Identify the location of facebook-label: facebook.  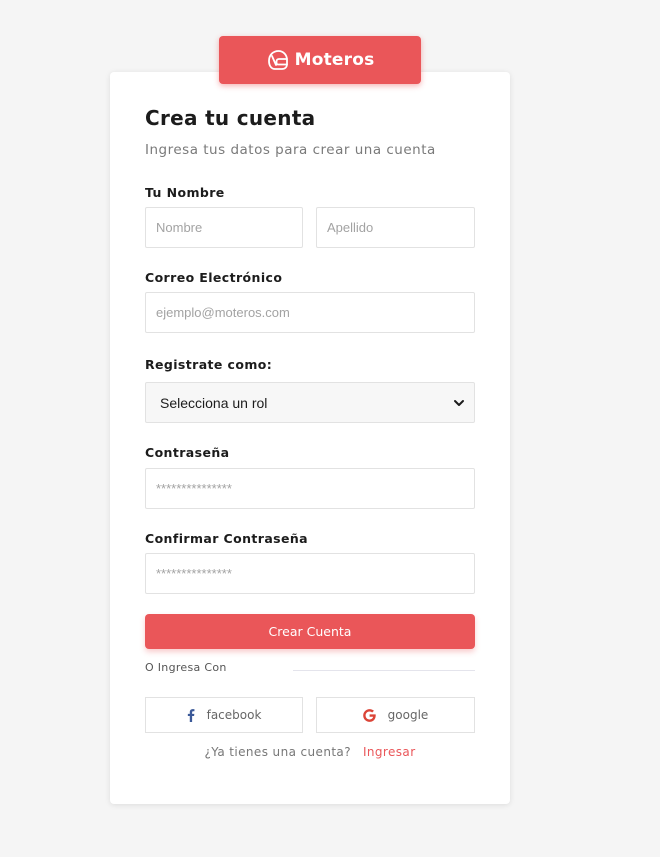
(234, 715).